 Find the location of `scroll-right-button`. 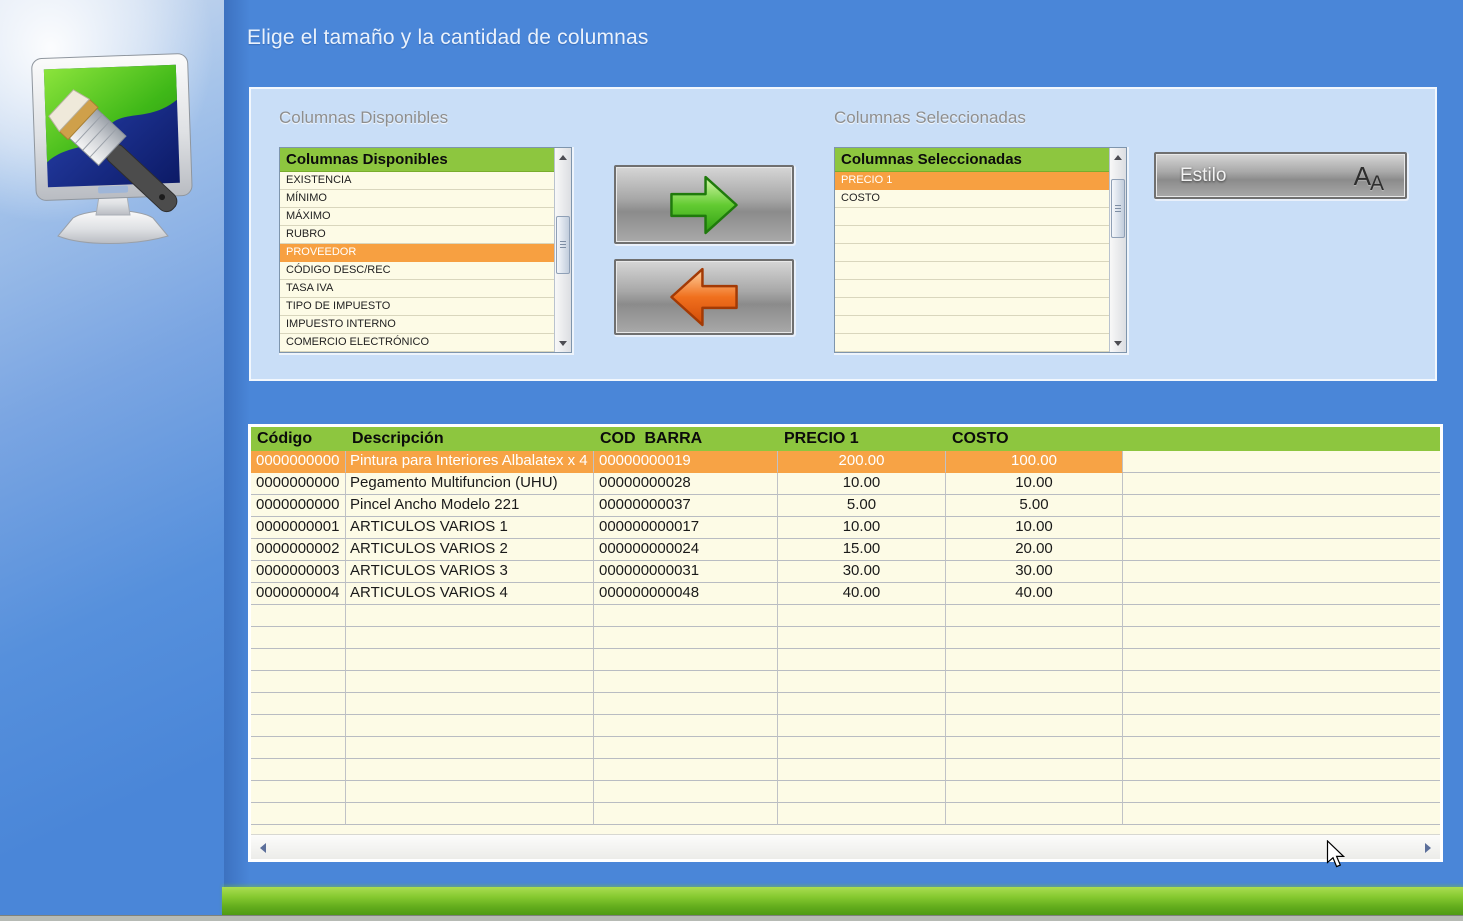

scroll-right-button is located at coordinates (1428, 847).